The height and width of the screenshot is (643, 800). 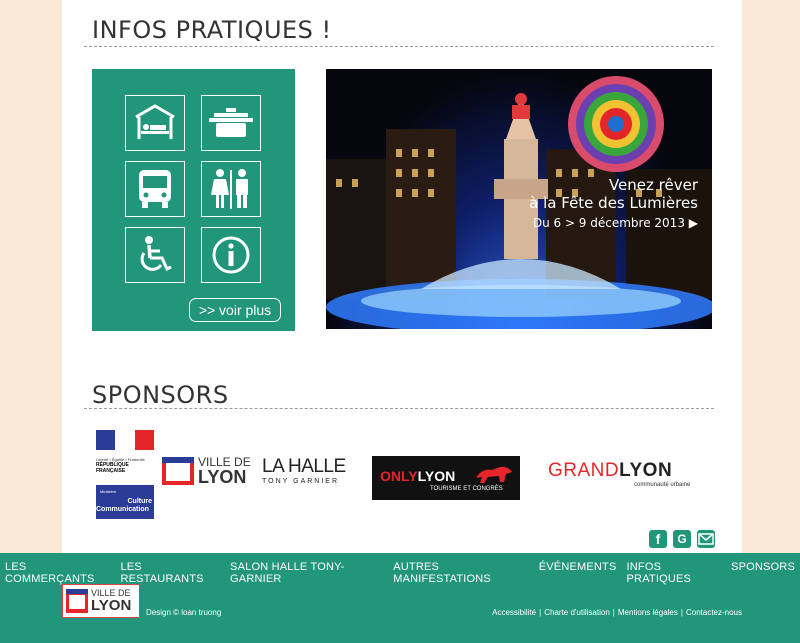 What do you see at coordinates (658, 539) in the screenshot?
I see `facebook-icon: f` at bounding box center [658, 539].